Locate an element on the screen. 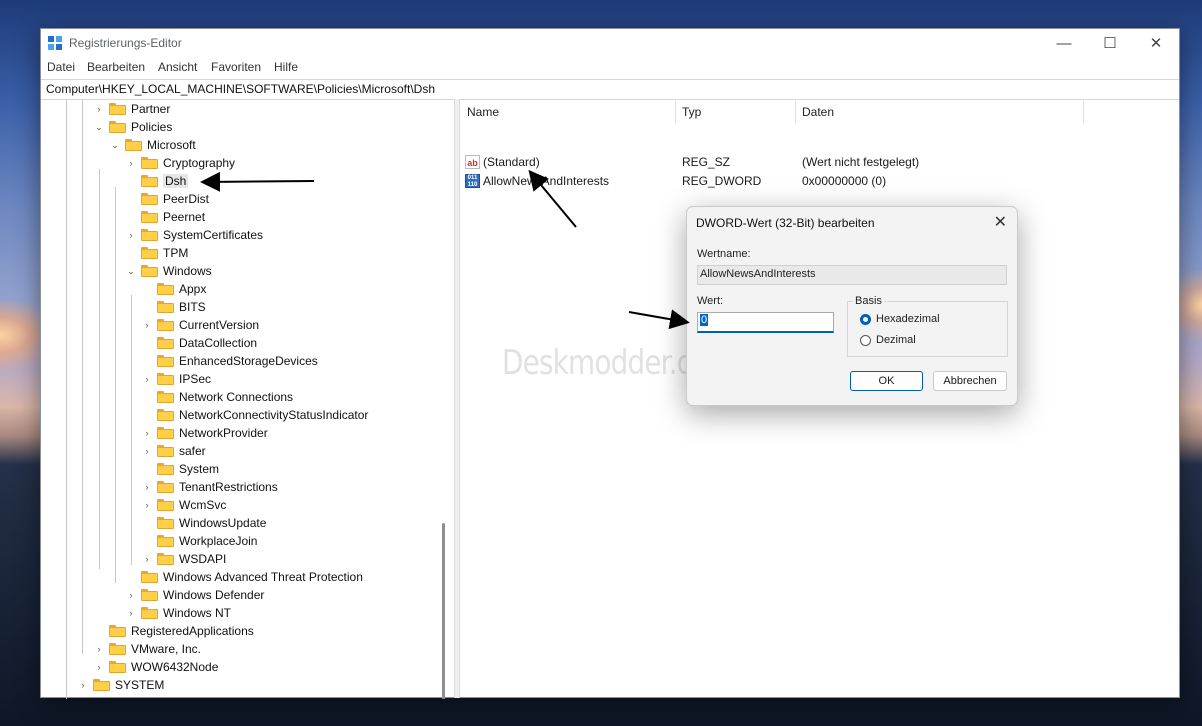 The image size is (1202, 726). column-header-name: Name is located at coordinates (483, 112).